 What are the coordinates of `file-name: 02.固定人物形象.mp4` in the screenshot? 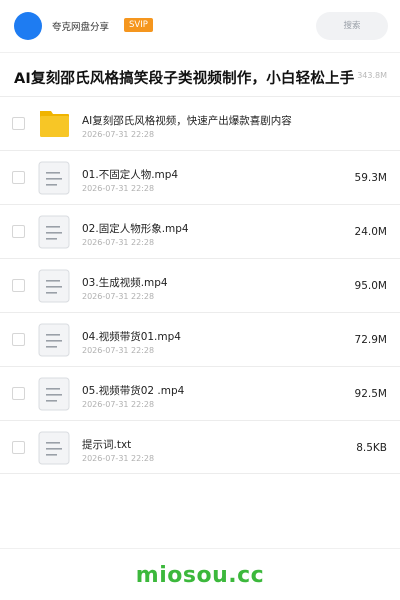 It's located at (135, 229).